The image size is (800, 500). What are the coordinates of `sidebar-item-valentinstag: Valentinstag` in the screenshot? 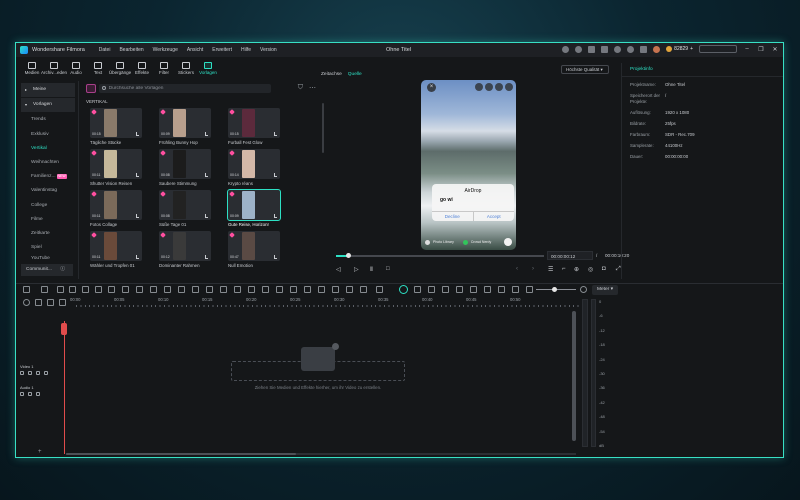 It's located at (48, 191).